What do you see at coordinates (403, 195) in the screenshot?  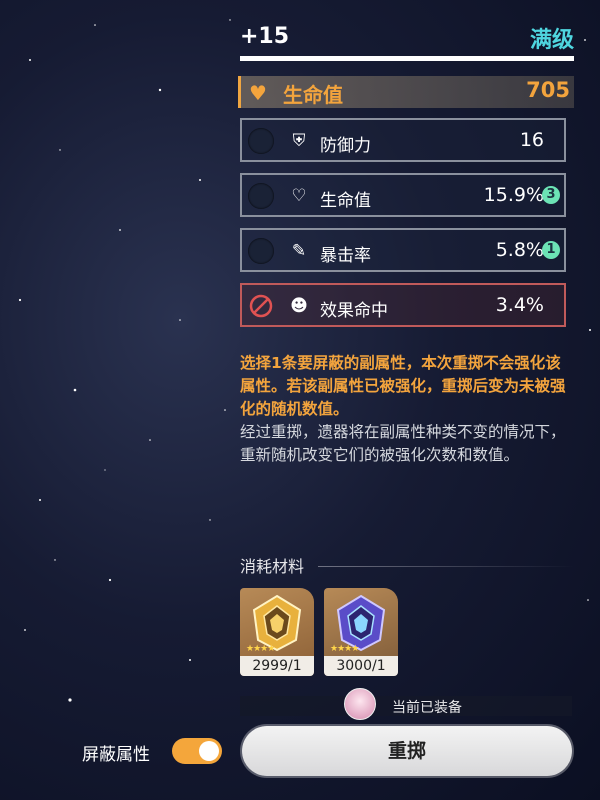 I see `substat-row-hp: ♡ 生命值 15.9% 3` at bounding box center [403, 195].